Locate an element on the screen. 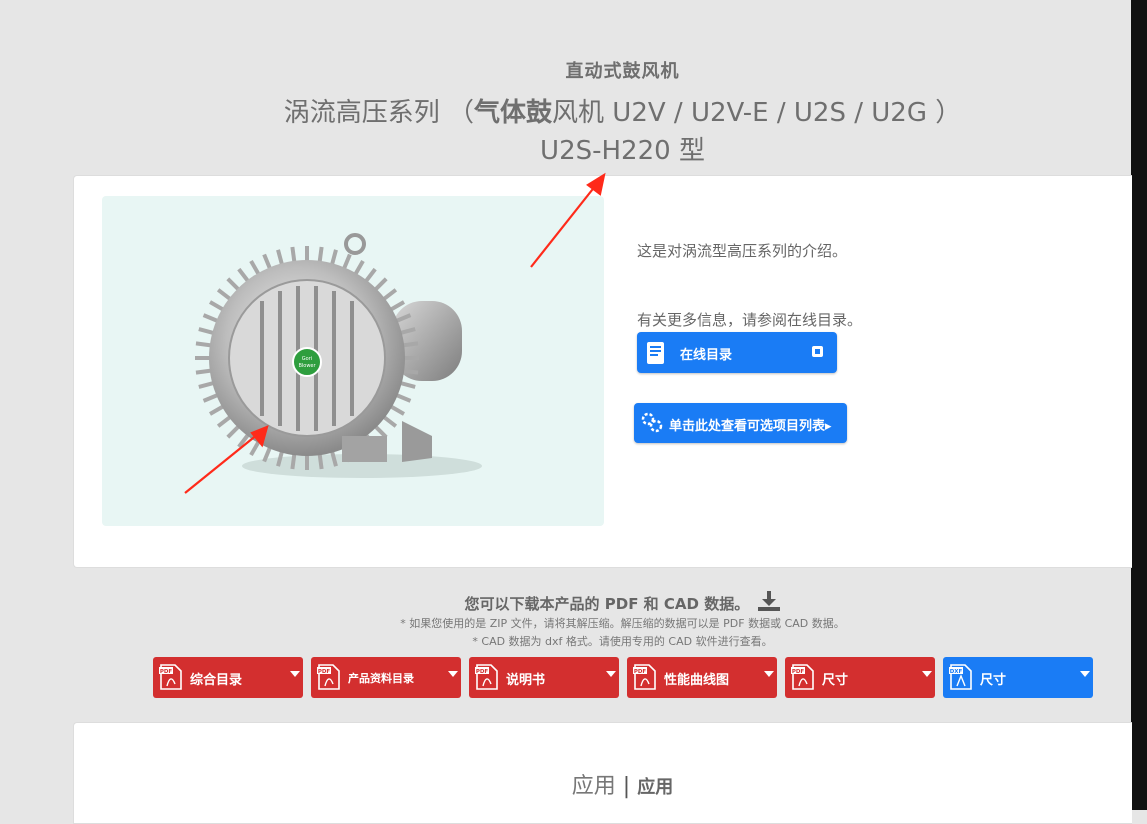 The height and width of the screenshot is (824, 1147). gears-icon is located at coordinates (652, 422).